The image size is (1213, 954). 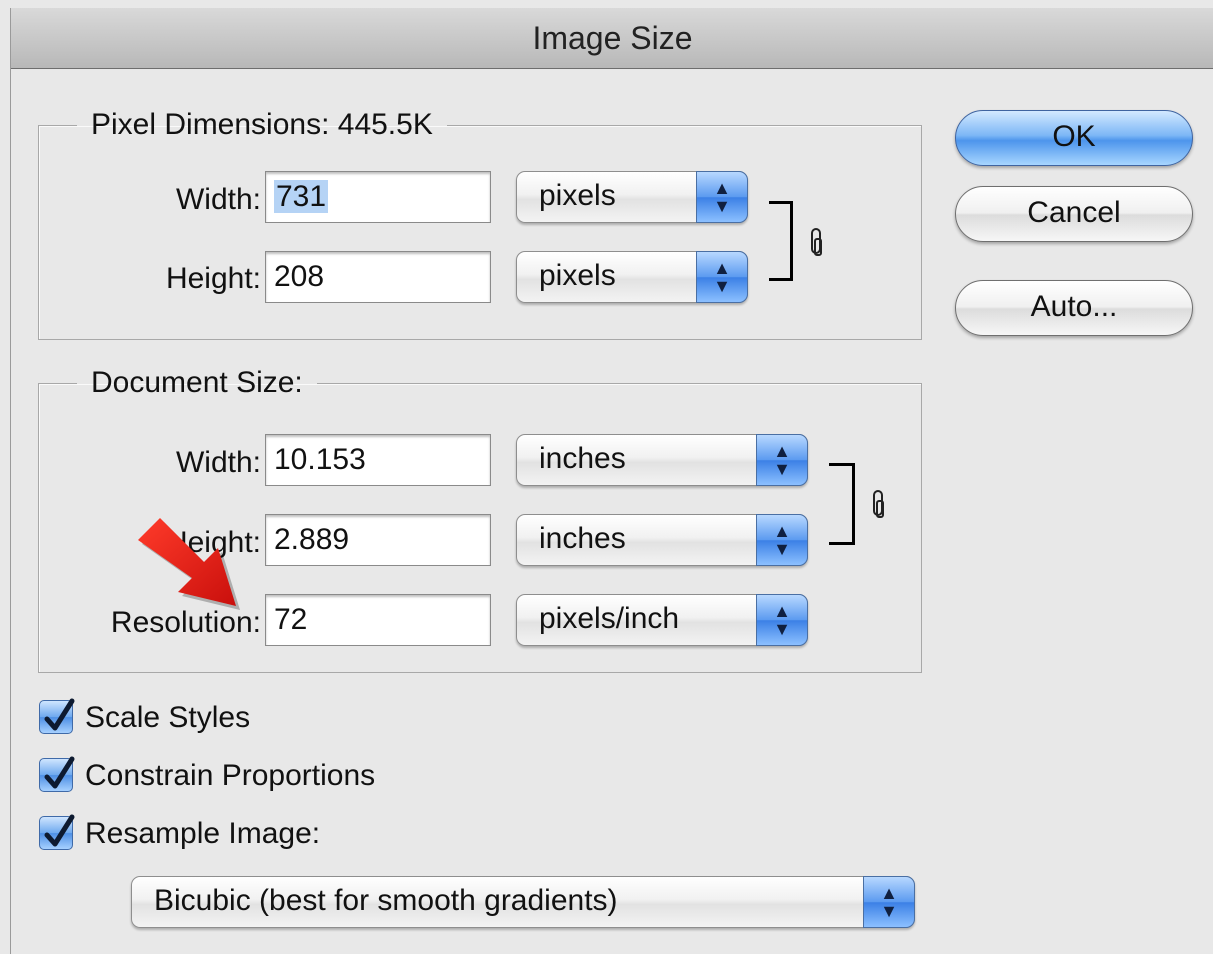 I want to click on constrain-proportions-checkbox, so click(x=57, y=774).